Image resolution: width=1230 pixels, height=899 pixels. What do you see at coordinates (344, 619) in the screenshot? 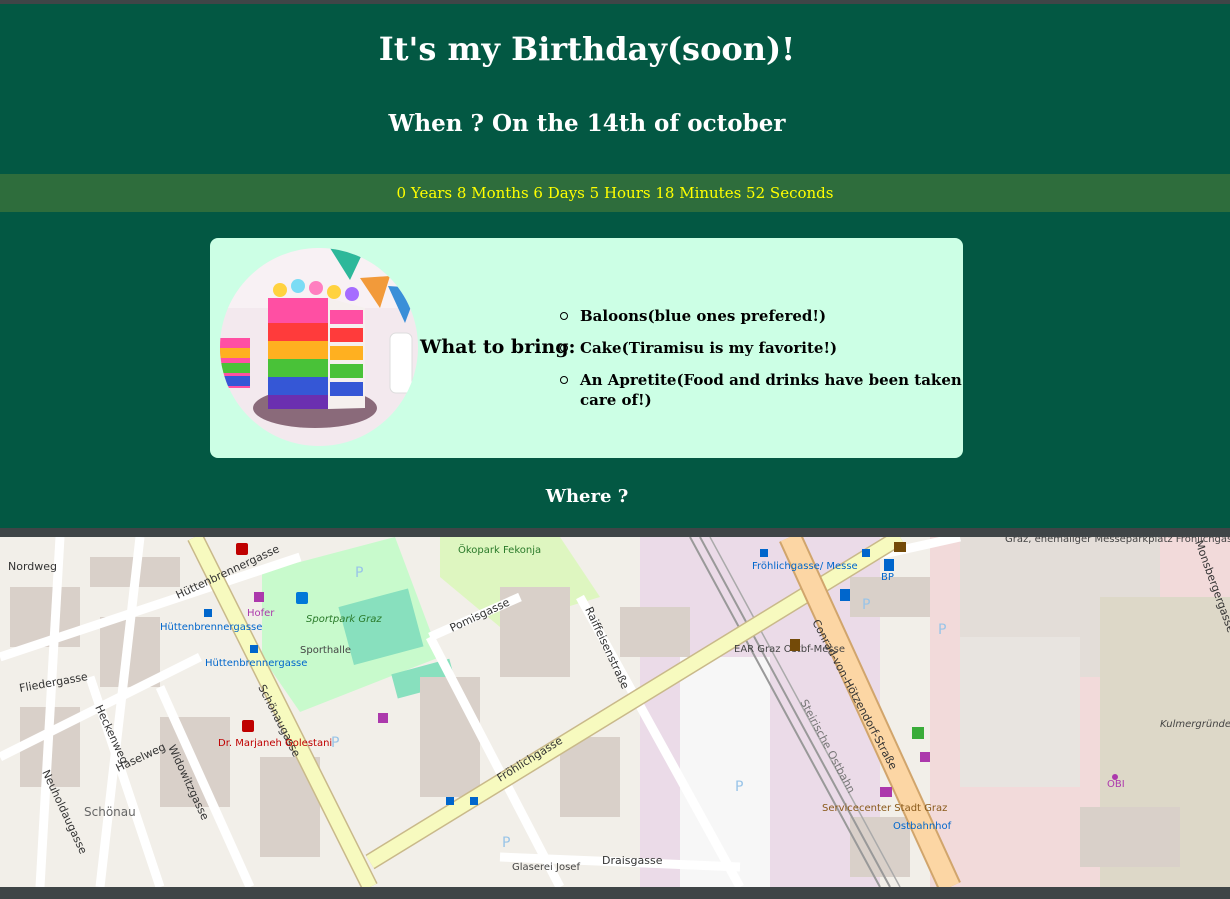
I see `map-place-sportpark: Sportpark Graz` at bounding box center [344, 619].